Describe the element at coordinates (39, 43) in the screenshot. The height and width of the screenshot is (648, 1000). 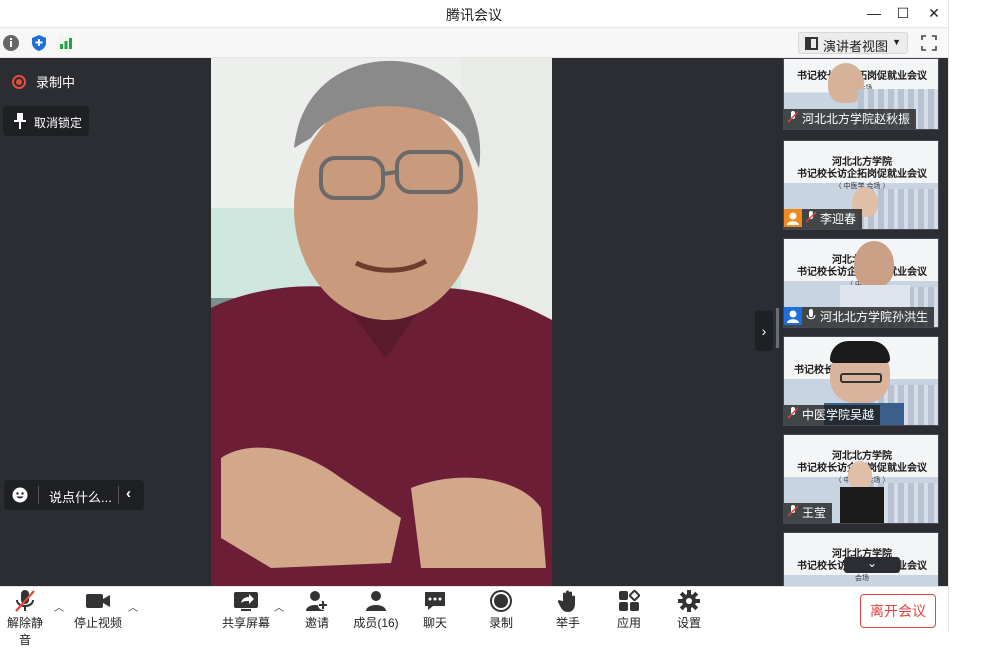
I see `security-shield-icon` at that location.